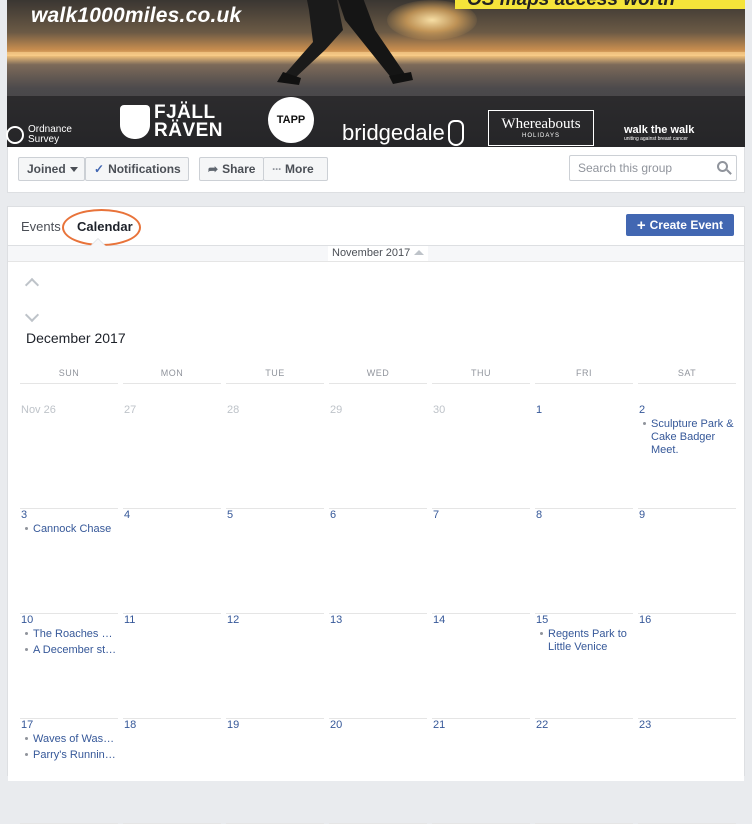  I want to click on calendar-day-cell: 9, so click(687, 561).